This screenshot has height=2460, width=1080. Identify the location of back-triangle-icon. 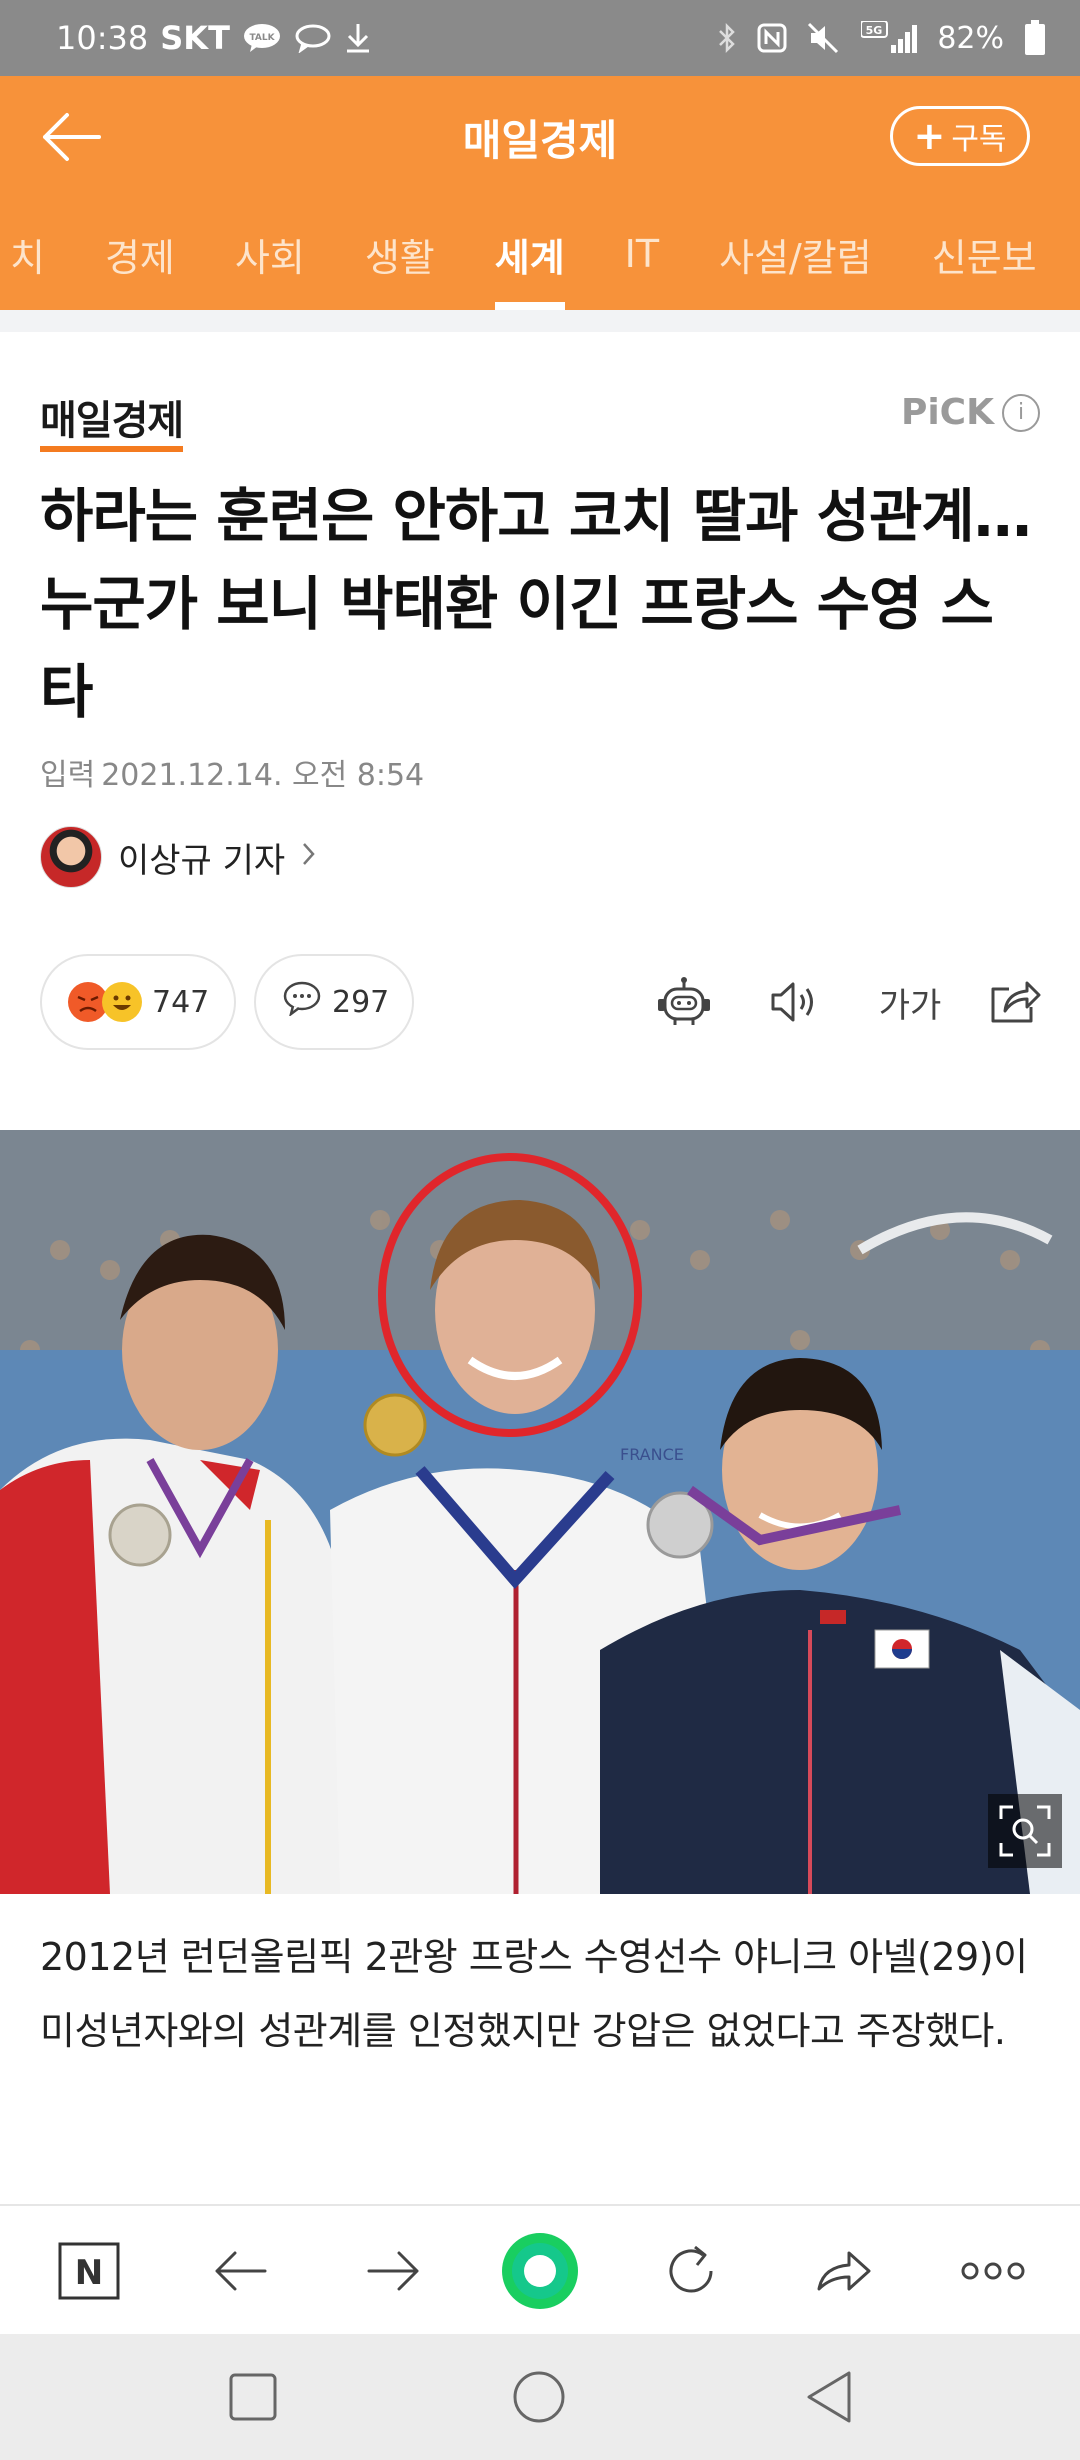
(829, 2397).